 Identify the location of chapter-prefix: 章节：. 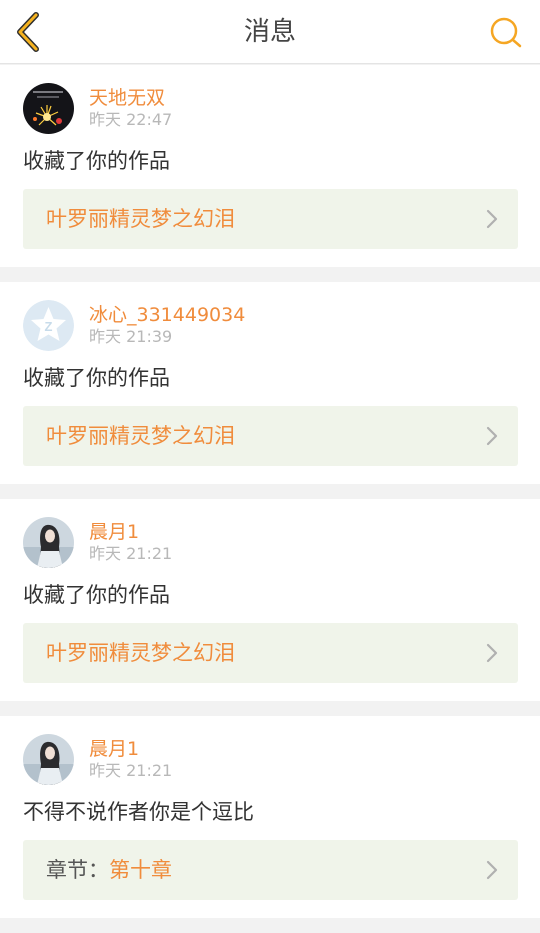
(77, 870).